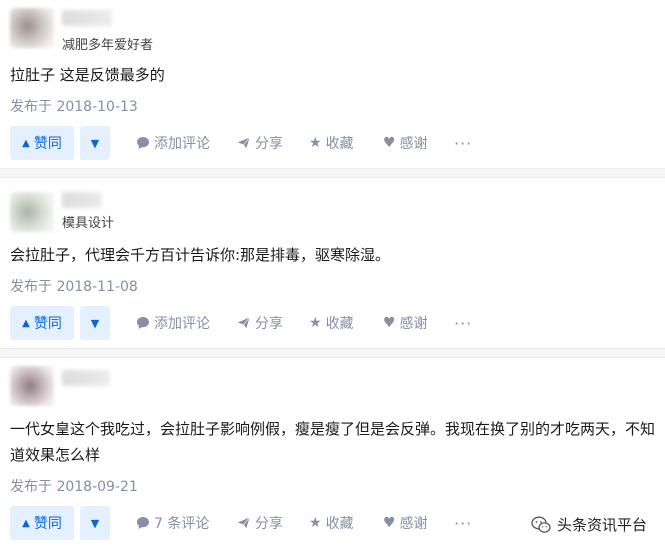 Image resolution: width=665 pixels, height=549 pixels. I want to click on publish-date: 发布于 2018-10-13, so click(74, 107).